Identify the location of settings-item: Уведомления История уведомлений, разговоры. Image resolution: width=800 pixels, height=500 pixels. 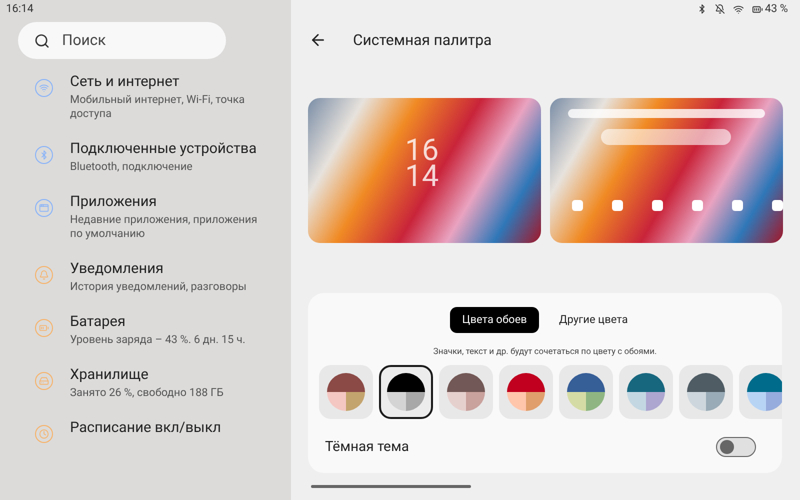
(145, 277).